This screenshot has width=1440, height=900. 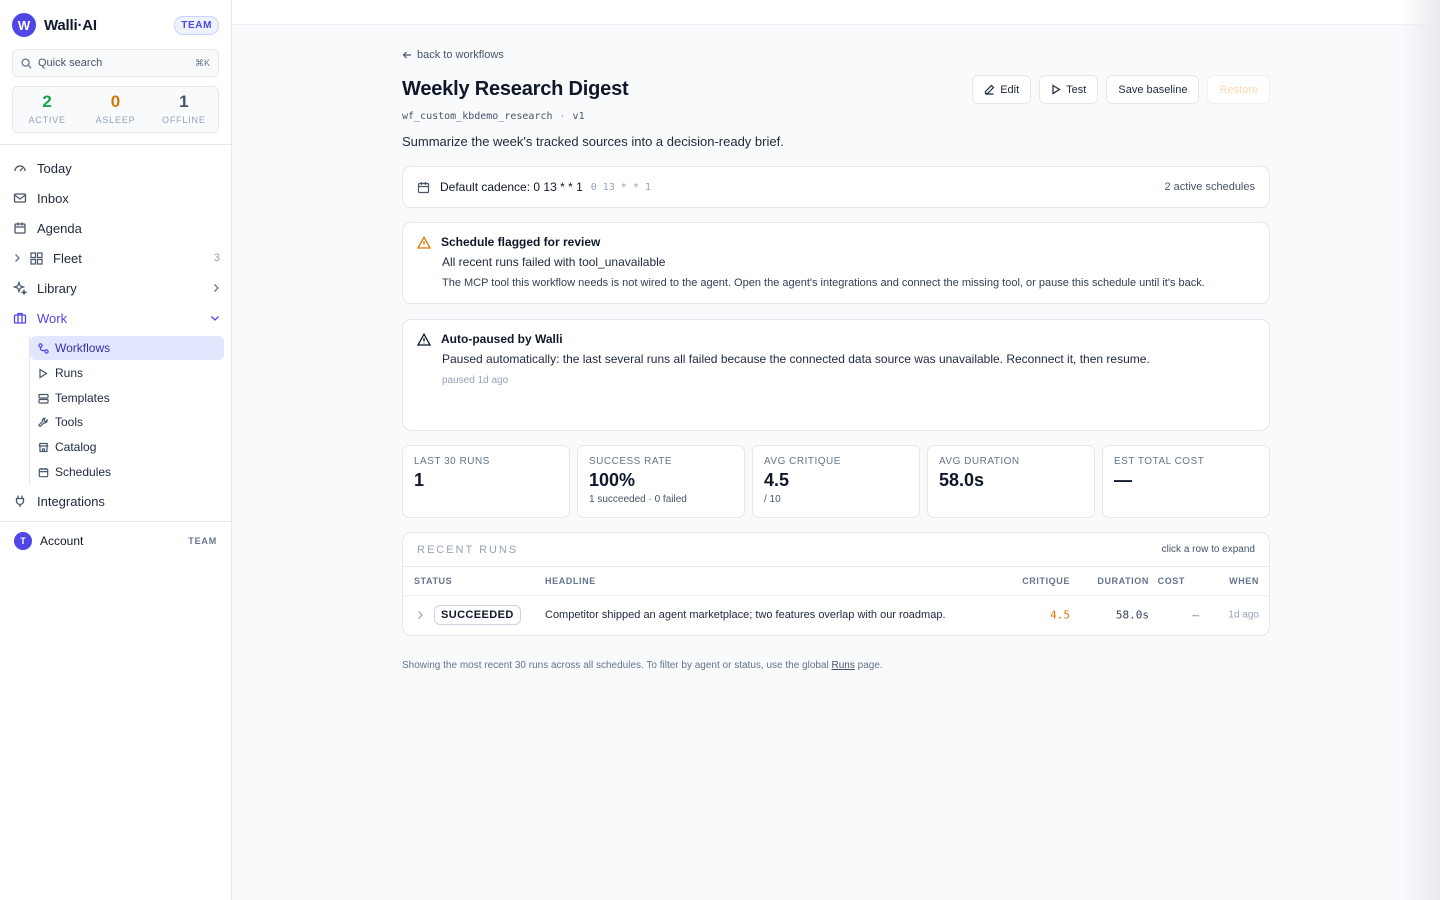 I want to click on subnav-tools: Tools, so click(x=127, y=422).